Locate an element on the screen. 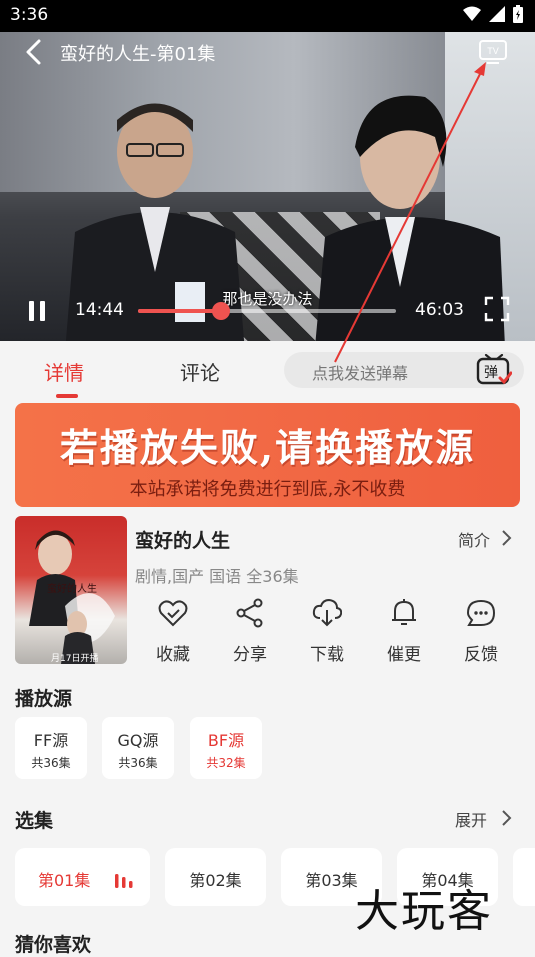 The image size is (535, 957). poster-title: 蛮好的人生 is located at coordinates (72, 588).